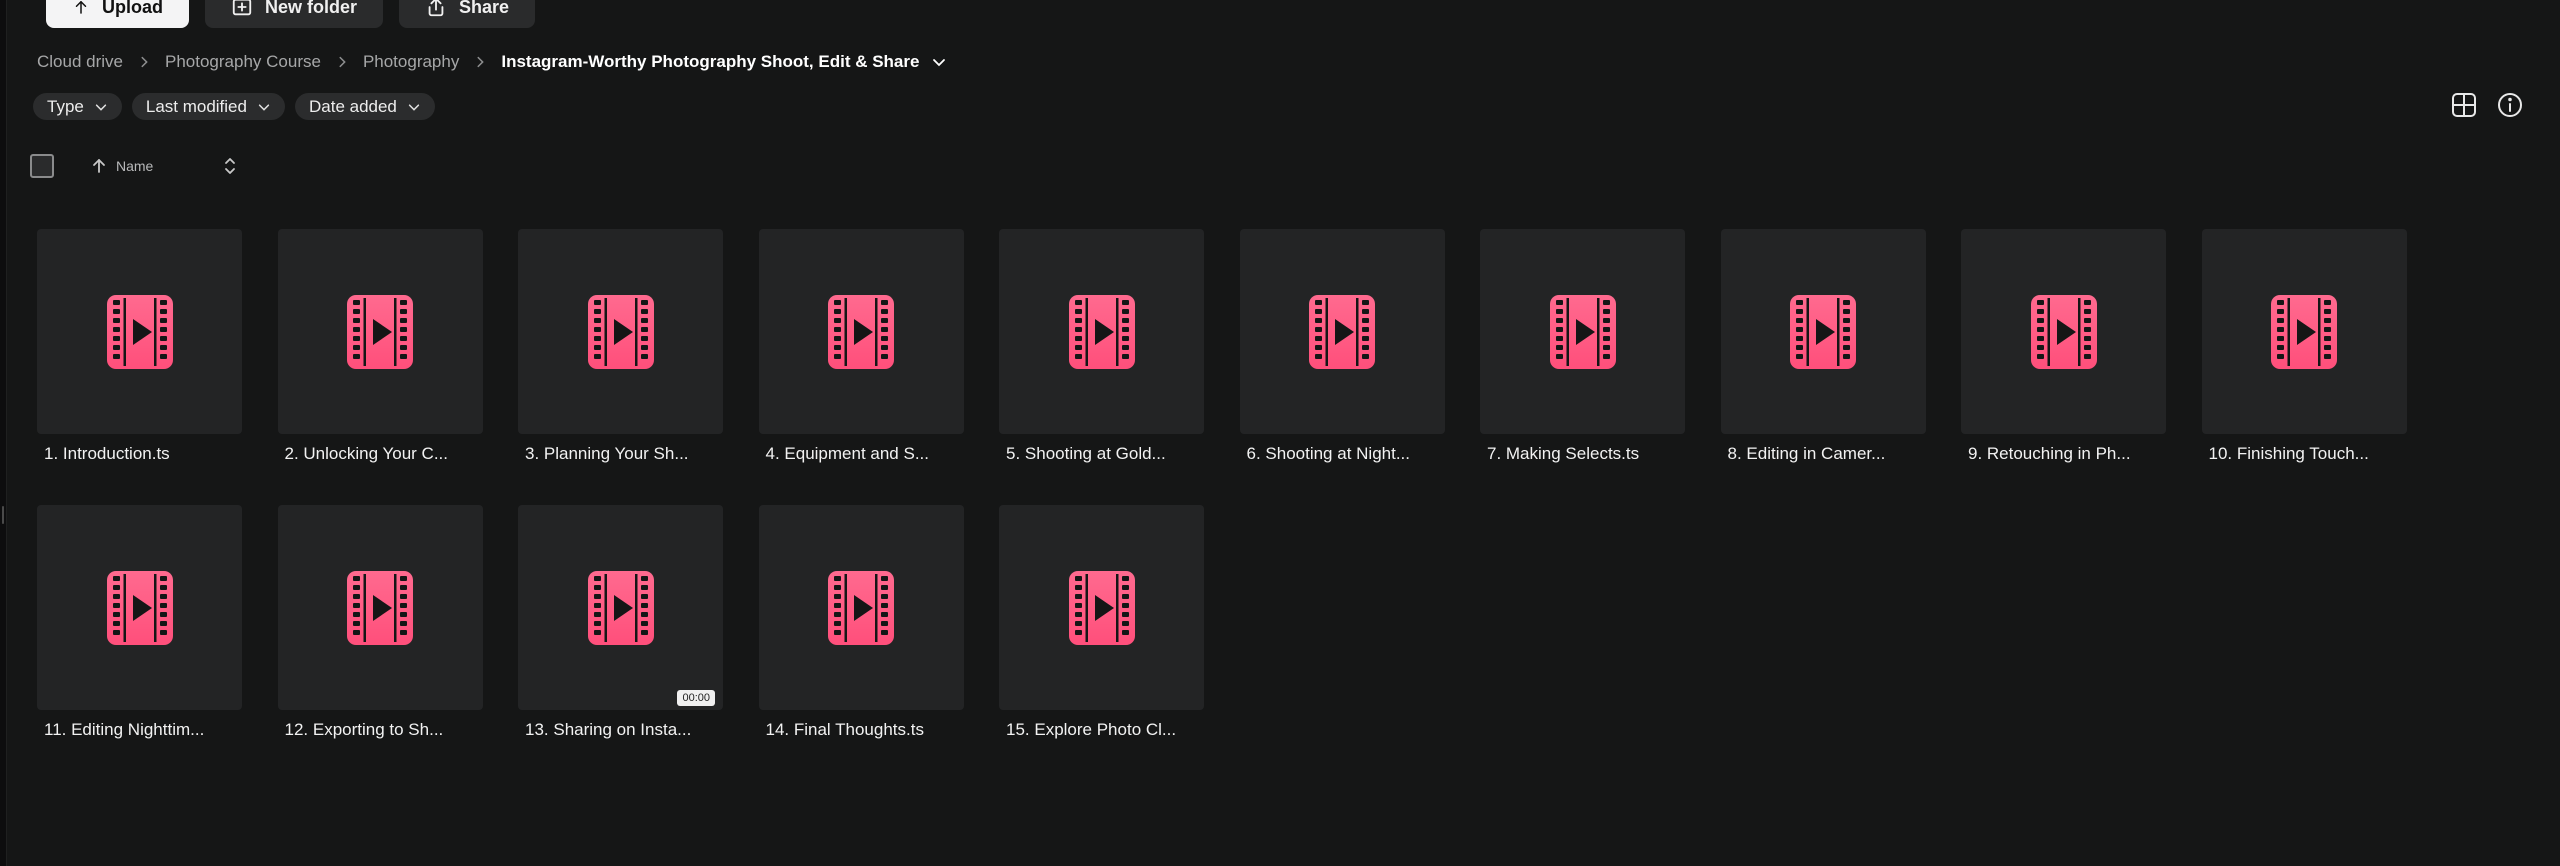  What do you see at coordinates (2487, 105) in the screenshot?
I see `view-controls` at bounding box center [2487, 105].